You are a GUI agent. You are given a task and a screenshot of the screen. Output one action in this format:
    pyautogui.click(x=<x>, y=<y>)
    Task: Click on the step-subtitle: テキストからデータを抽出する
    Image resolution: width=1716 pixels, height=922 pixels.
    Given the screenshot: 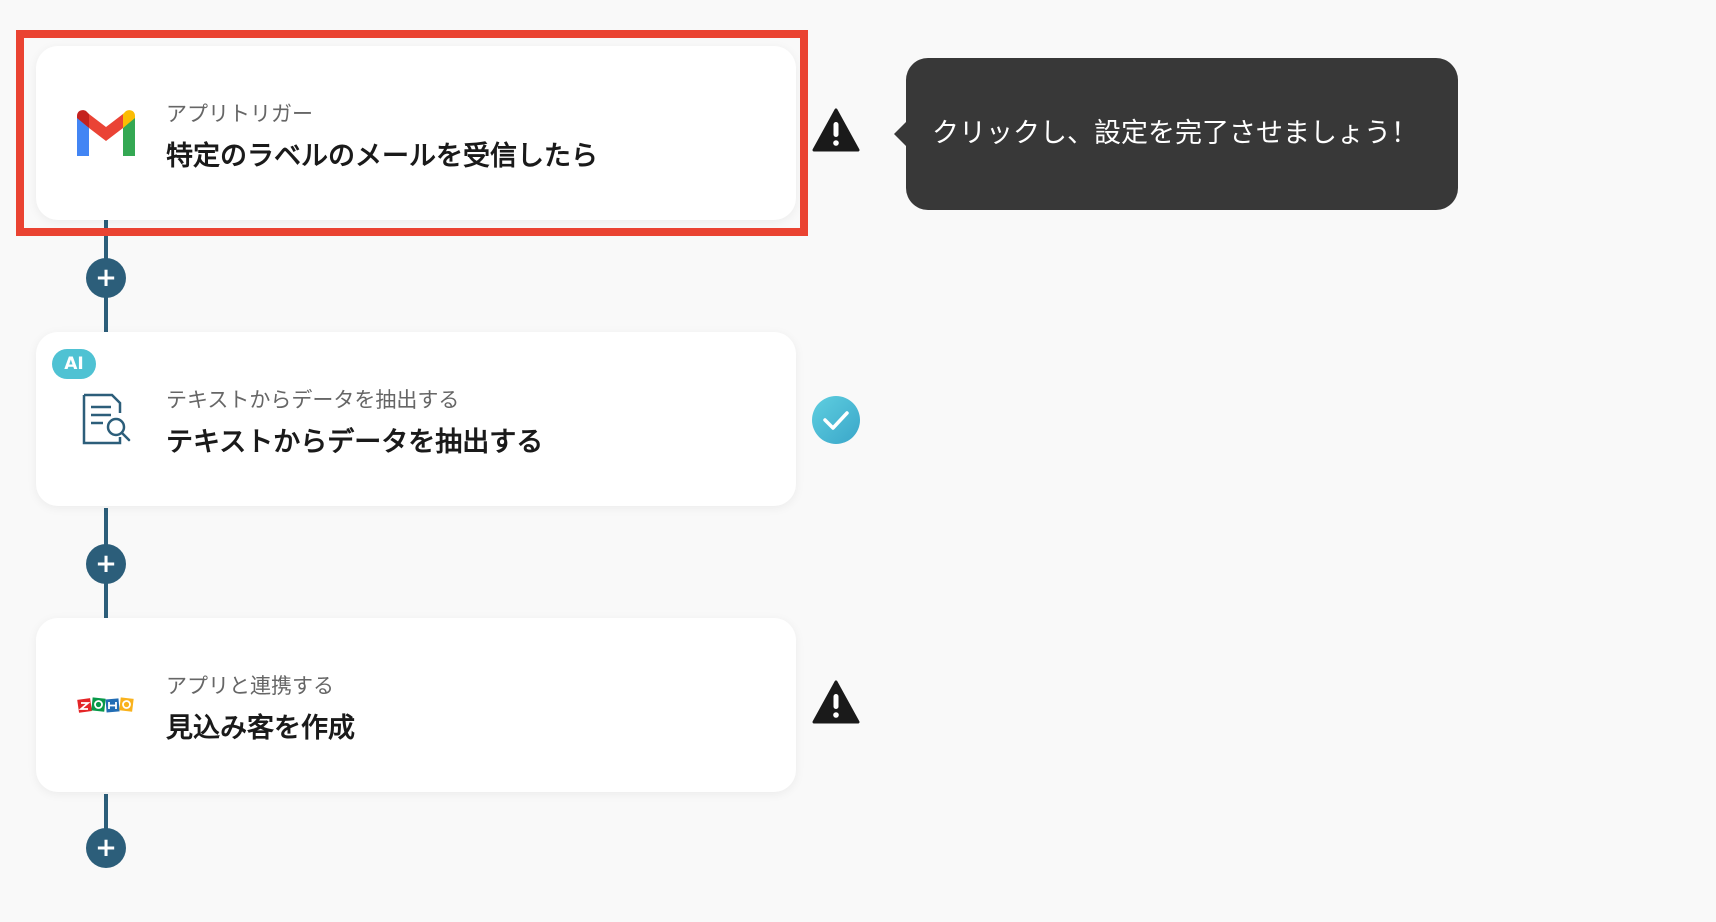 What is the action you would take?
    pyautogui.click(x=313, y=400)
    